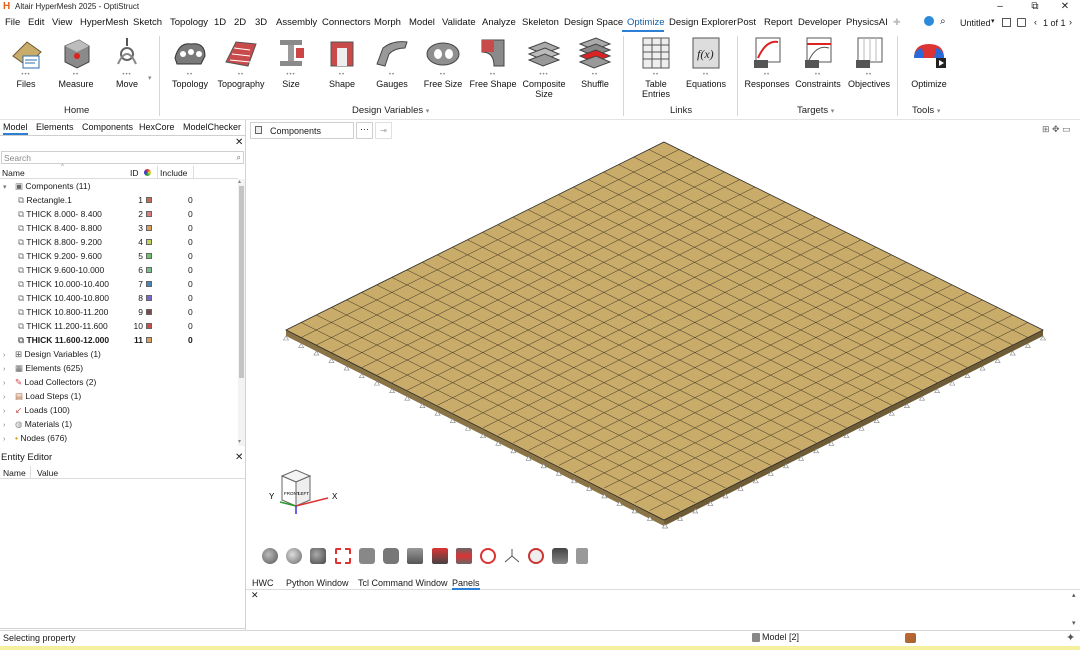  Describe the element at coordinates (119, 242) in the screenshot. I see `component-row: ⧉ THICK 8.800- 9.200 4 0` at that location.